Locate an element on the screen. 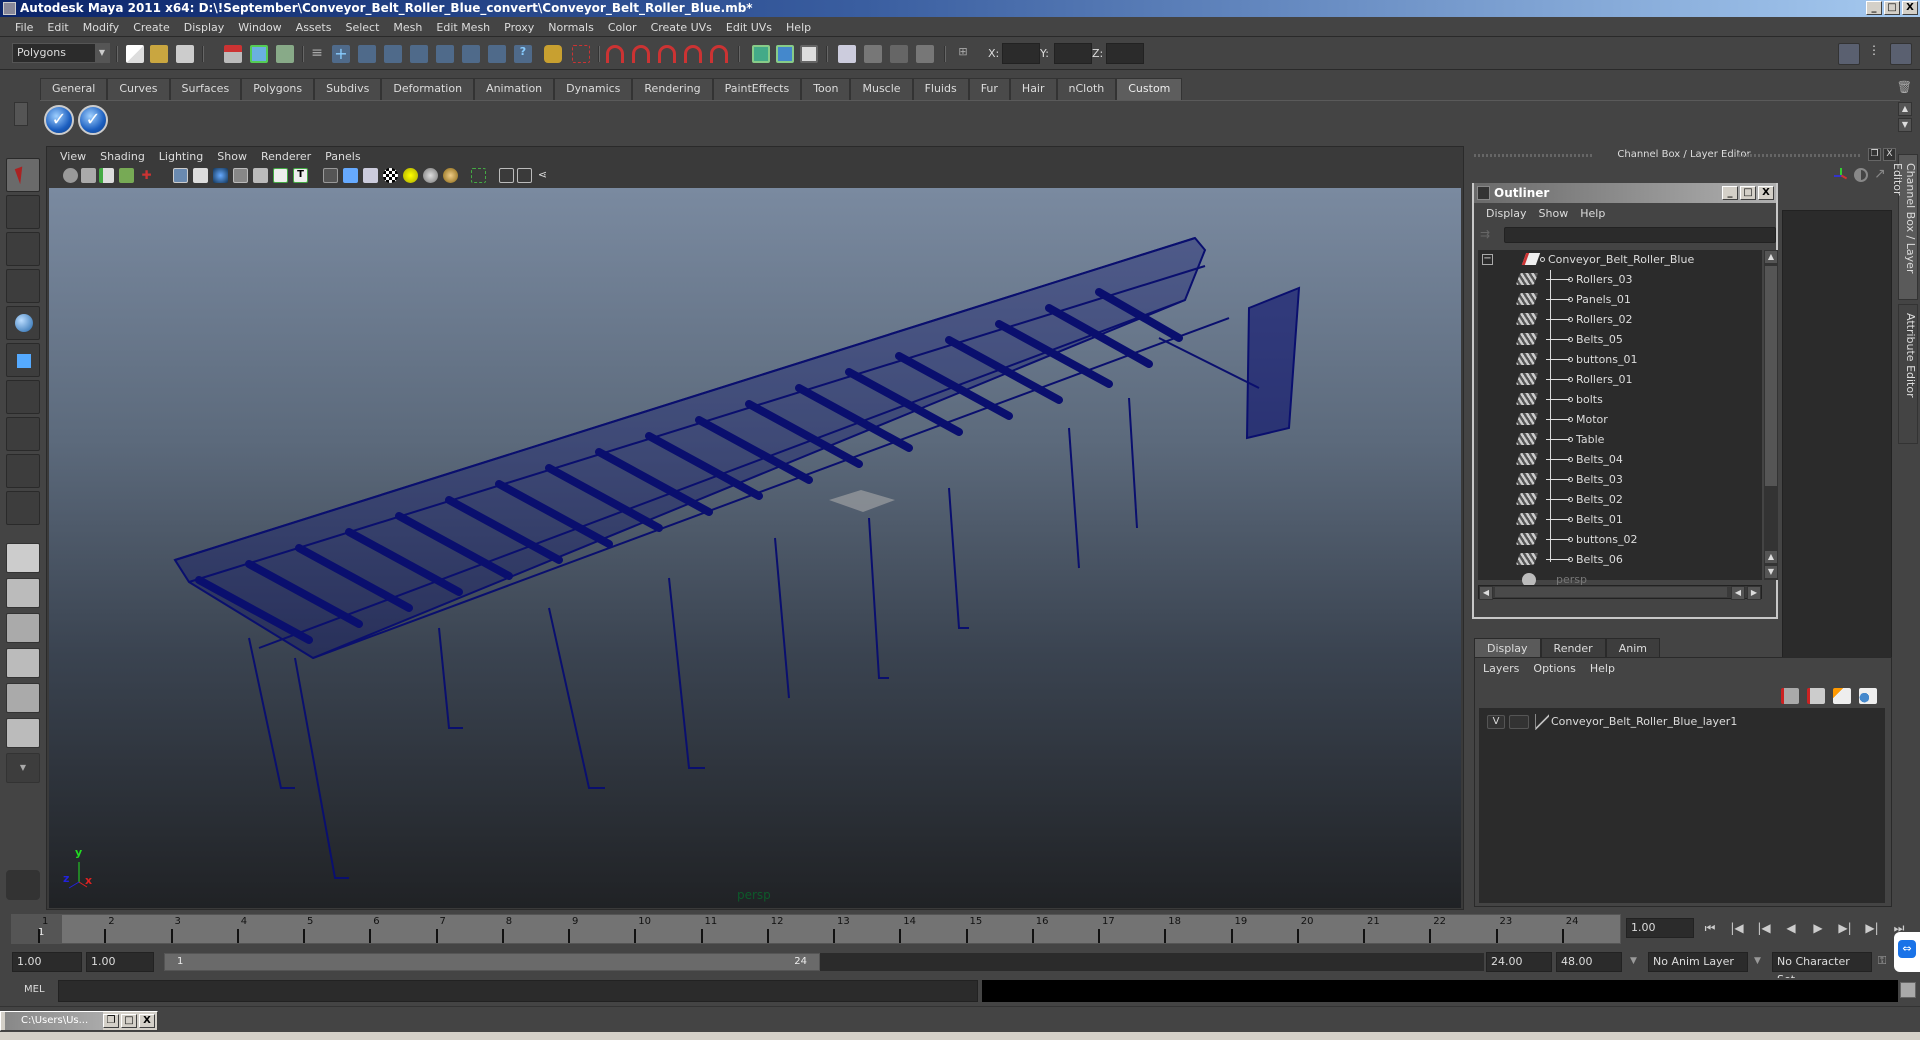  magnet-icon is located at coordinates (719, 54).